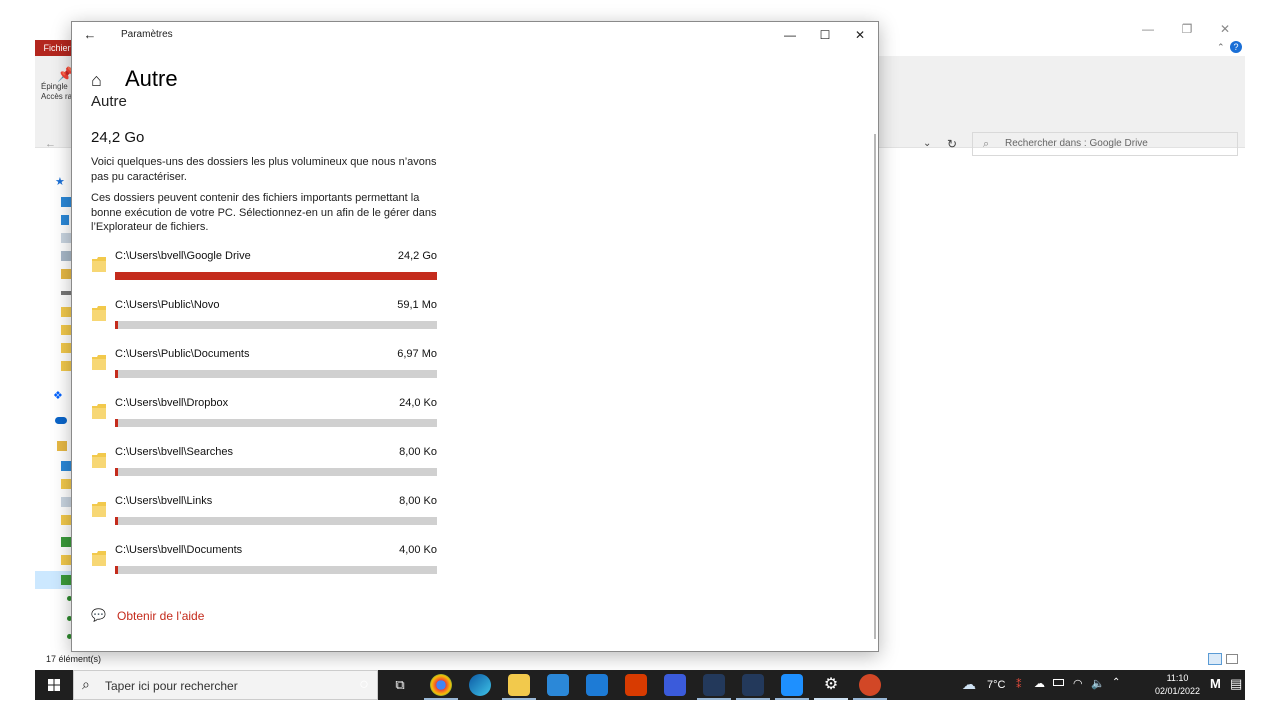  What do you see at coordinates (364, 685) in the screenshot?
I see `cortana-icon: ○` at bounding box center [364, 685].